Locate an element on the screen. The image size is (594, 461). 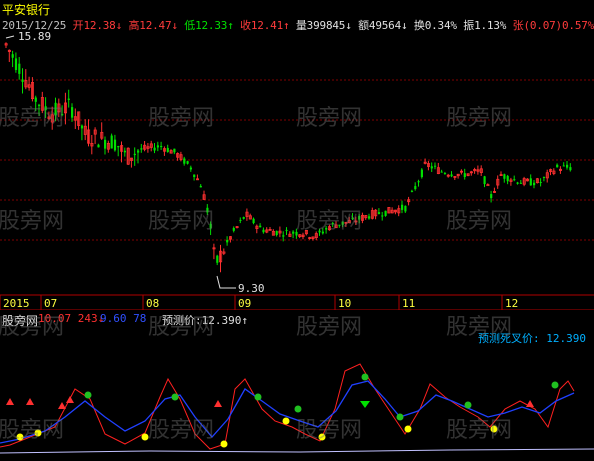
forecast-death-cross-price: 预测死叉价: 12.390 is located at coordinates (532, 338).